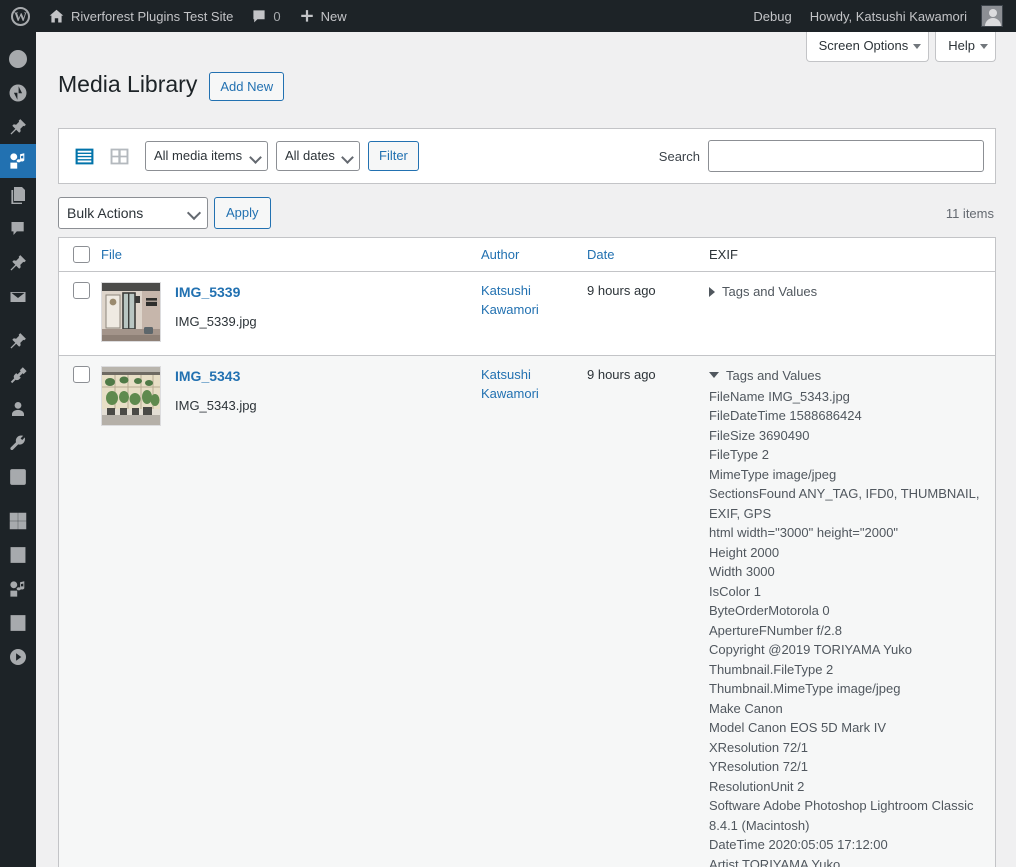  Describe the element at coordinates (18, 623) in the screenshot. I see `sidebar-item-import` at that location.